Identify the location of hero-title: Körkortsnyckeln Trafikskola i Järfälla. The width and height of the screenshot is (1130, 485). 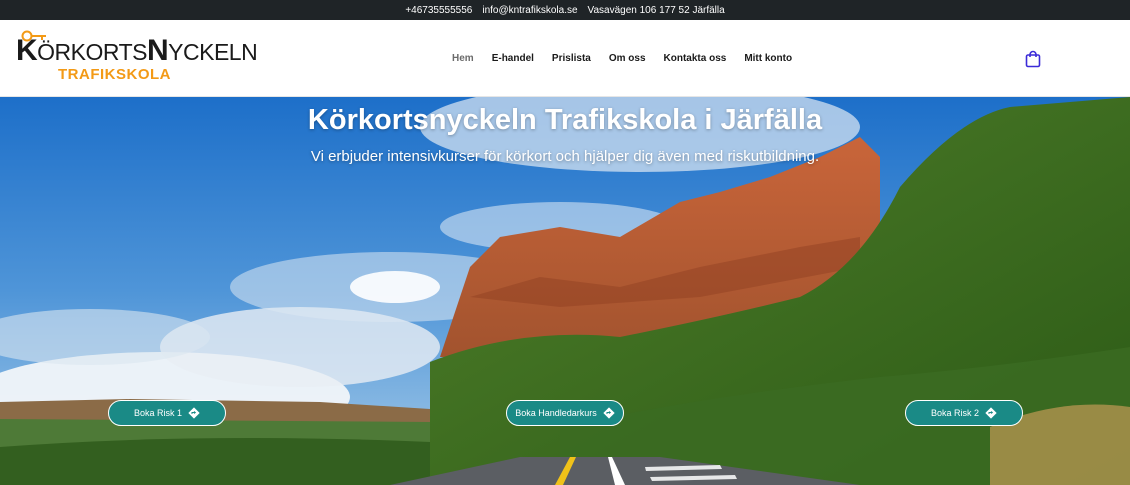
(565, 120).